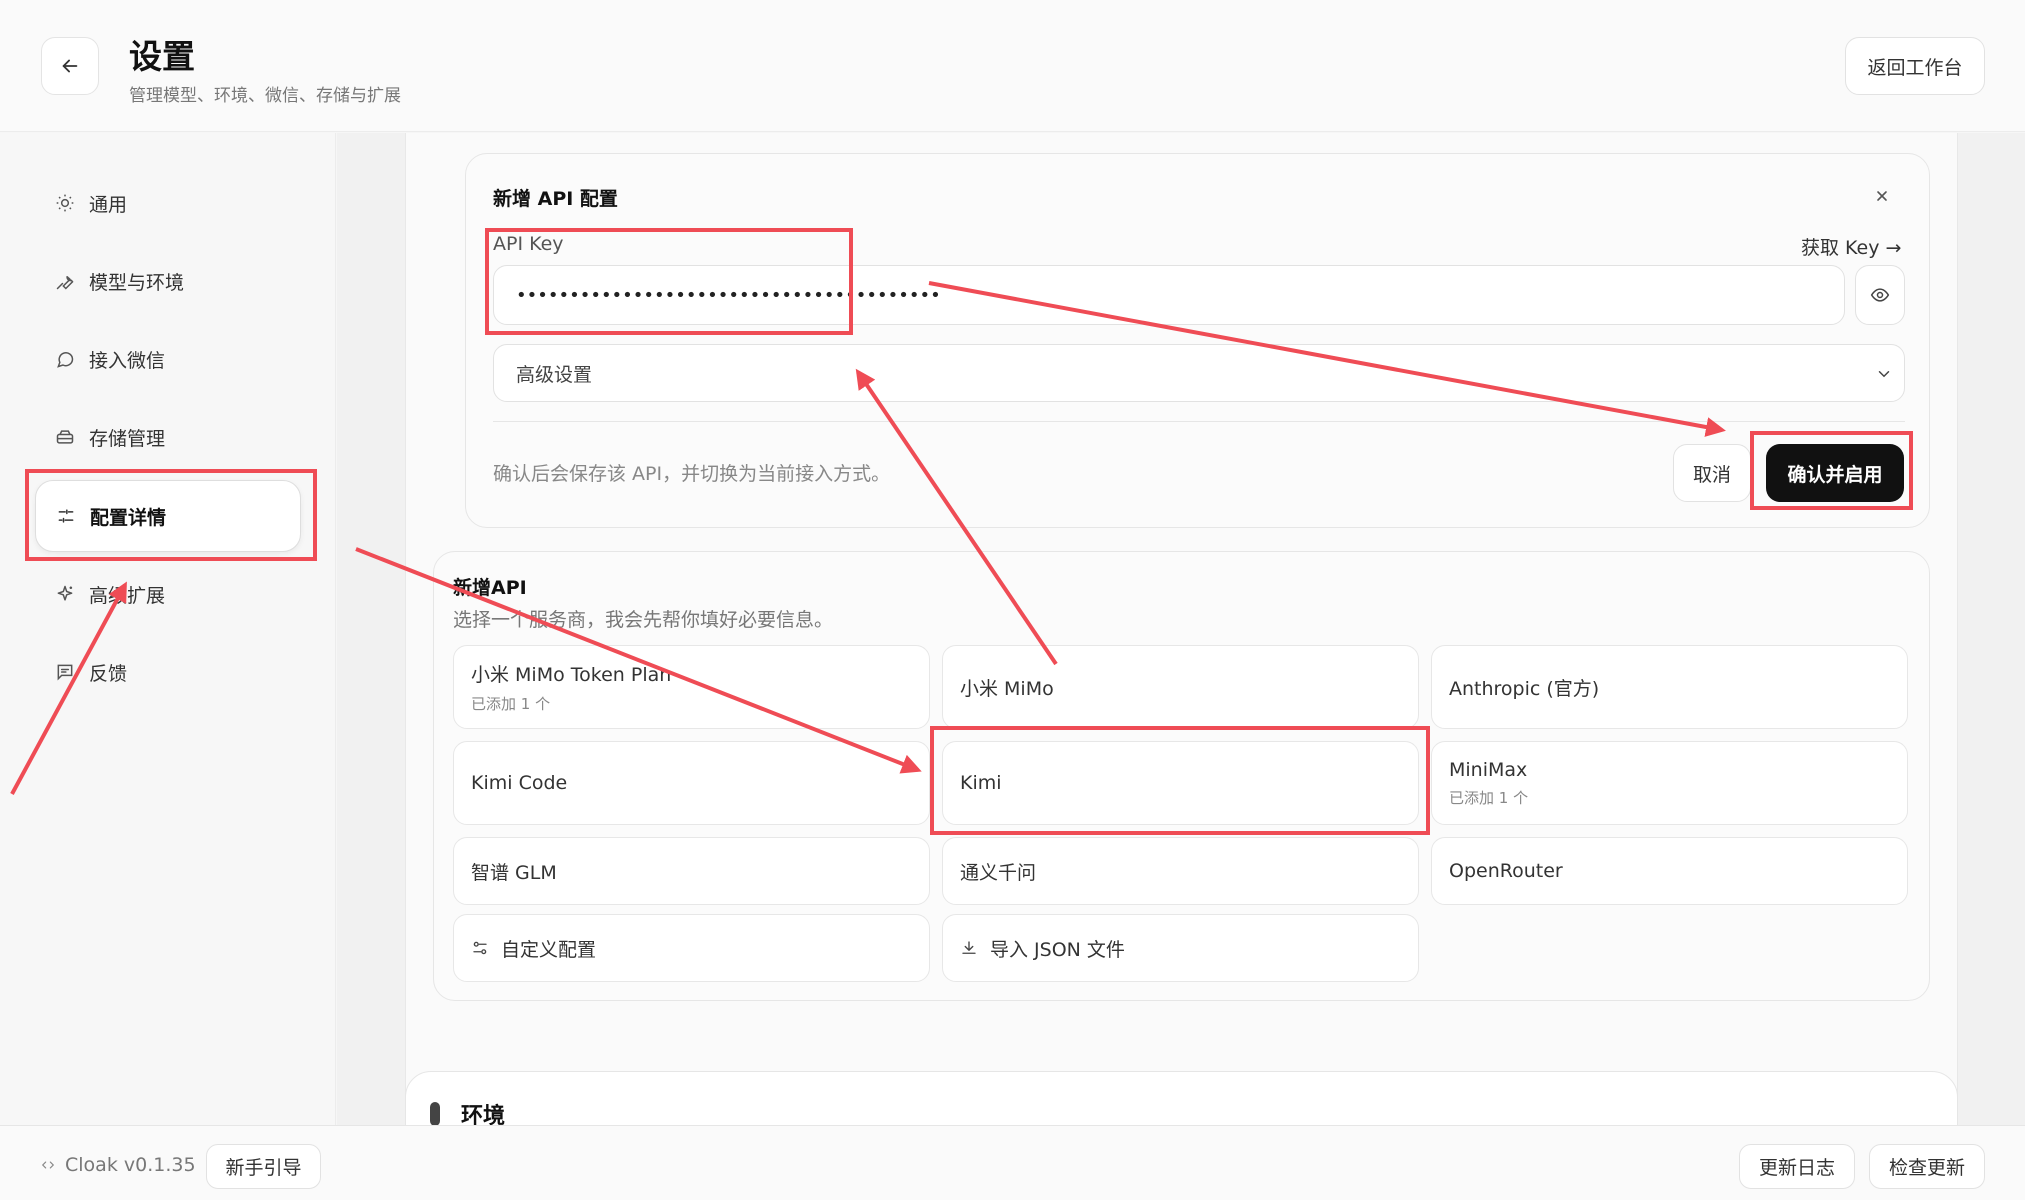 Image resolution: width=2025 pixels, height=1200 pixels. Describe the element at coordinates (127, 360) in the screenshot. I see `sidebar-item-label: 接入微信` at that location.